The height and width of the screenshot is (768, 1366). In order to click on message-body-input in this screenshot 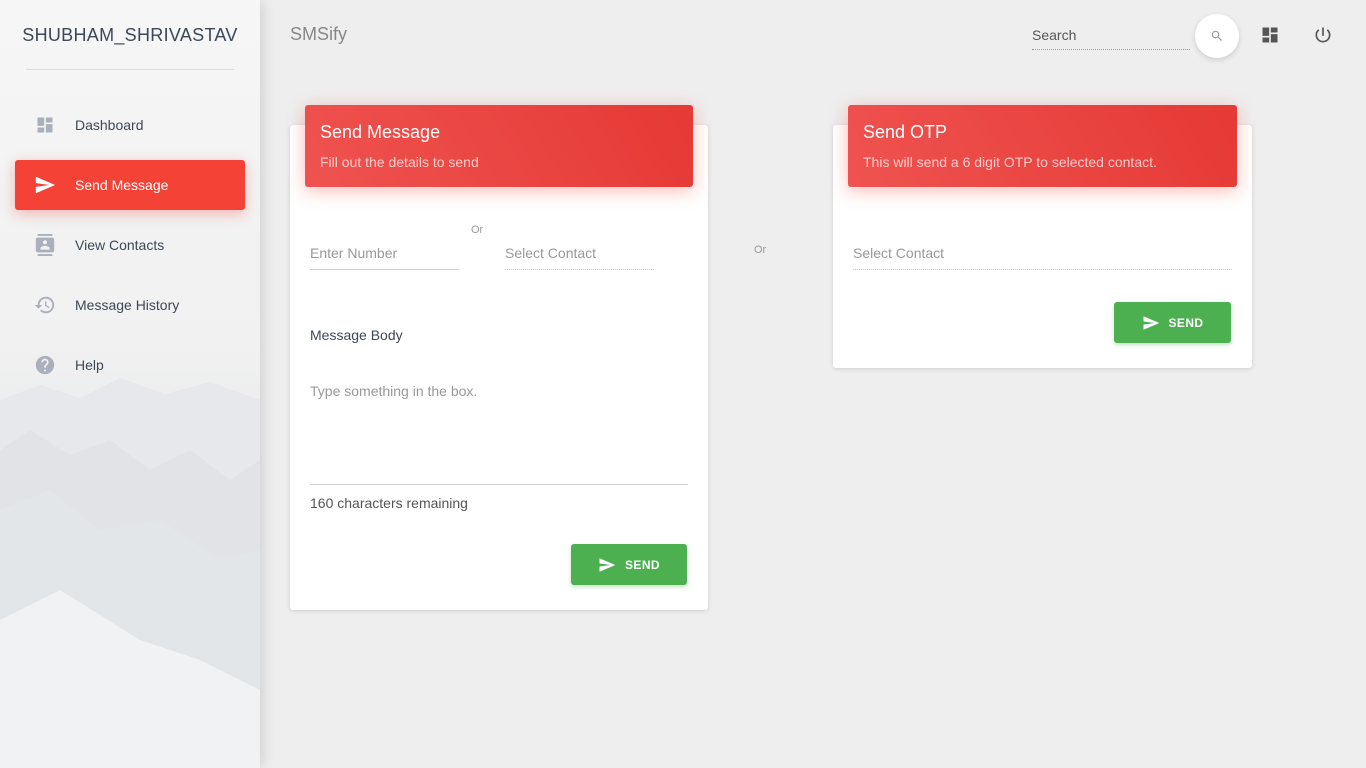, I will do `click(499, 433)`.